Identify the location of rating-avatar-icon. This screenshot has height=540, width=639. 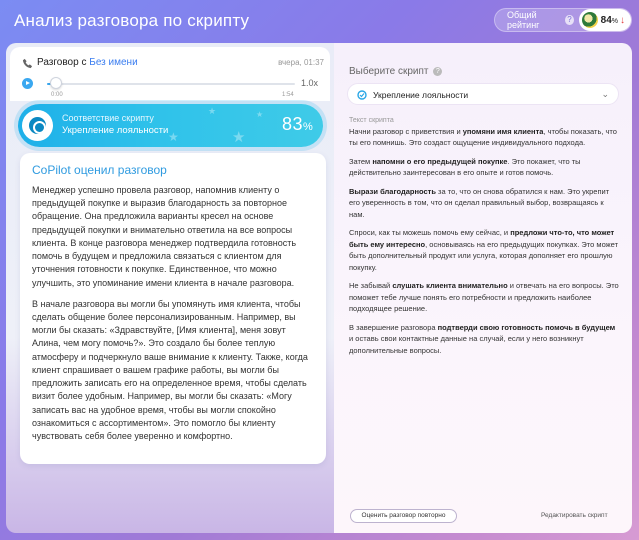
(589, 20).